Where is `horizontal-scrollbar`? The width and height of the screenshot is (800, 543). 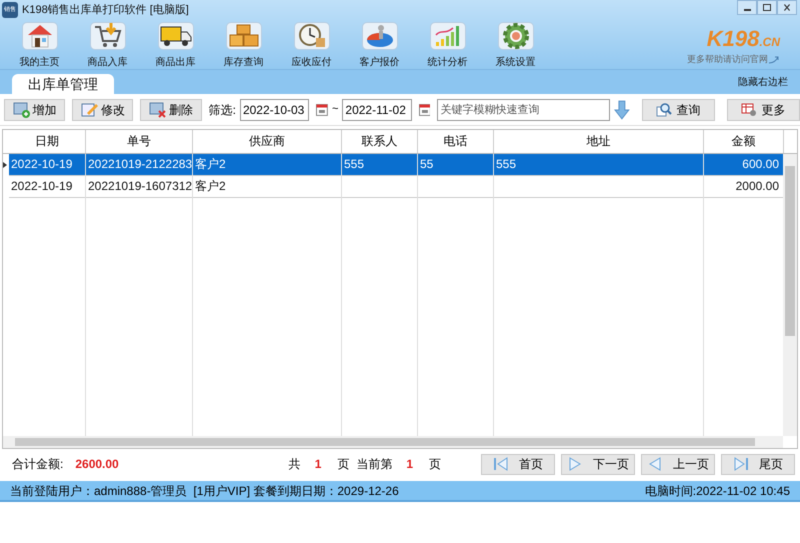 horizontal-scrollbar is located at coordinates (393, 442).